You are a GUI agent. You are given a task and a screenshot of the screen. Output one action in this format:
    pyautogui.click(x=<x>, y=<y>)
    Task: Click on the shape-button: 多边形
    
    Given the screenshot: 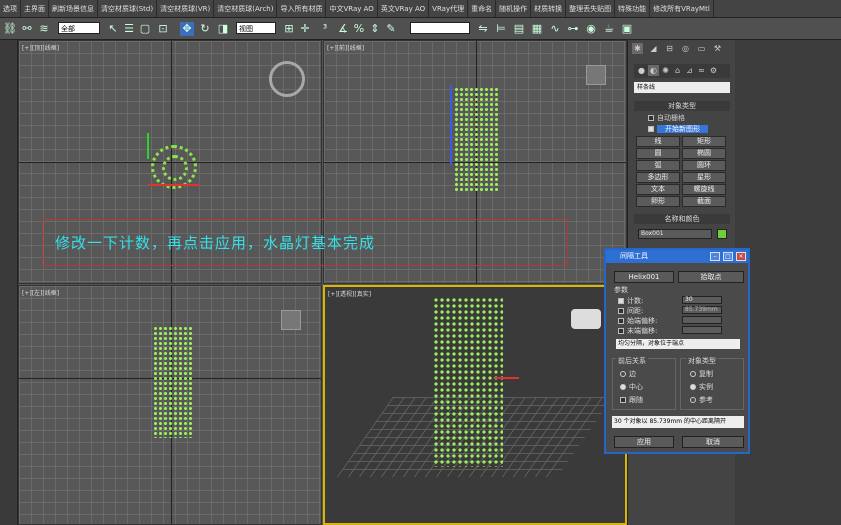 What is the action you would take?
    pyautogui.click(x=658, y=177)
    